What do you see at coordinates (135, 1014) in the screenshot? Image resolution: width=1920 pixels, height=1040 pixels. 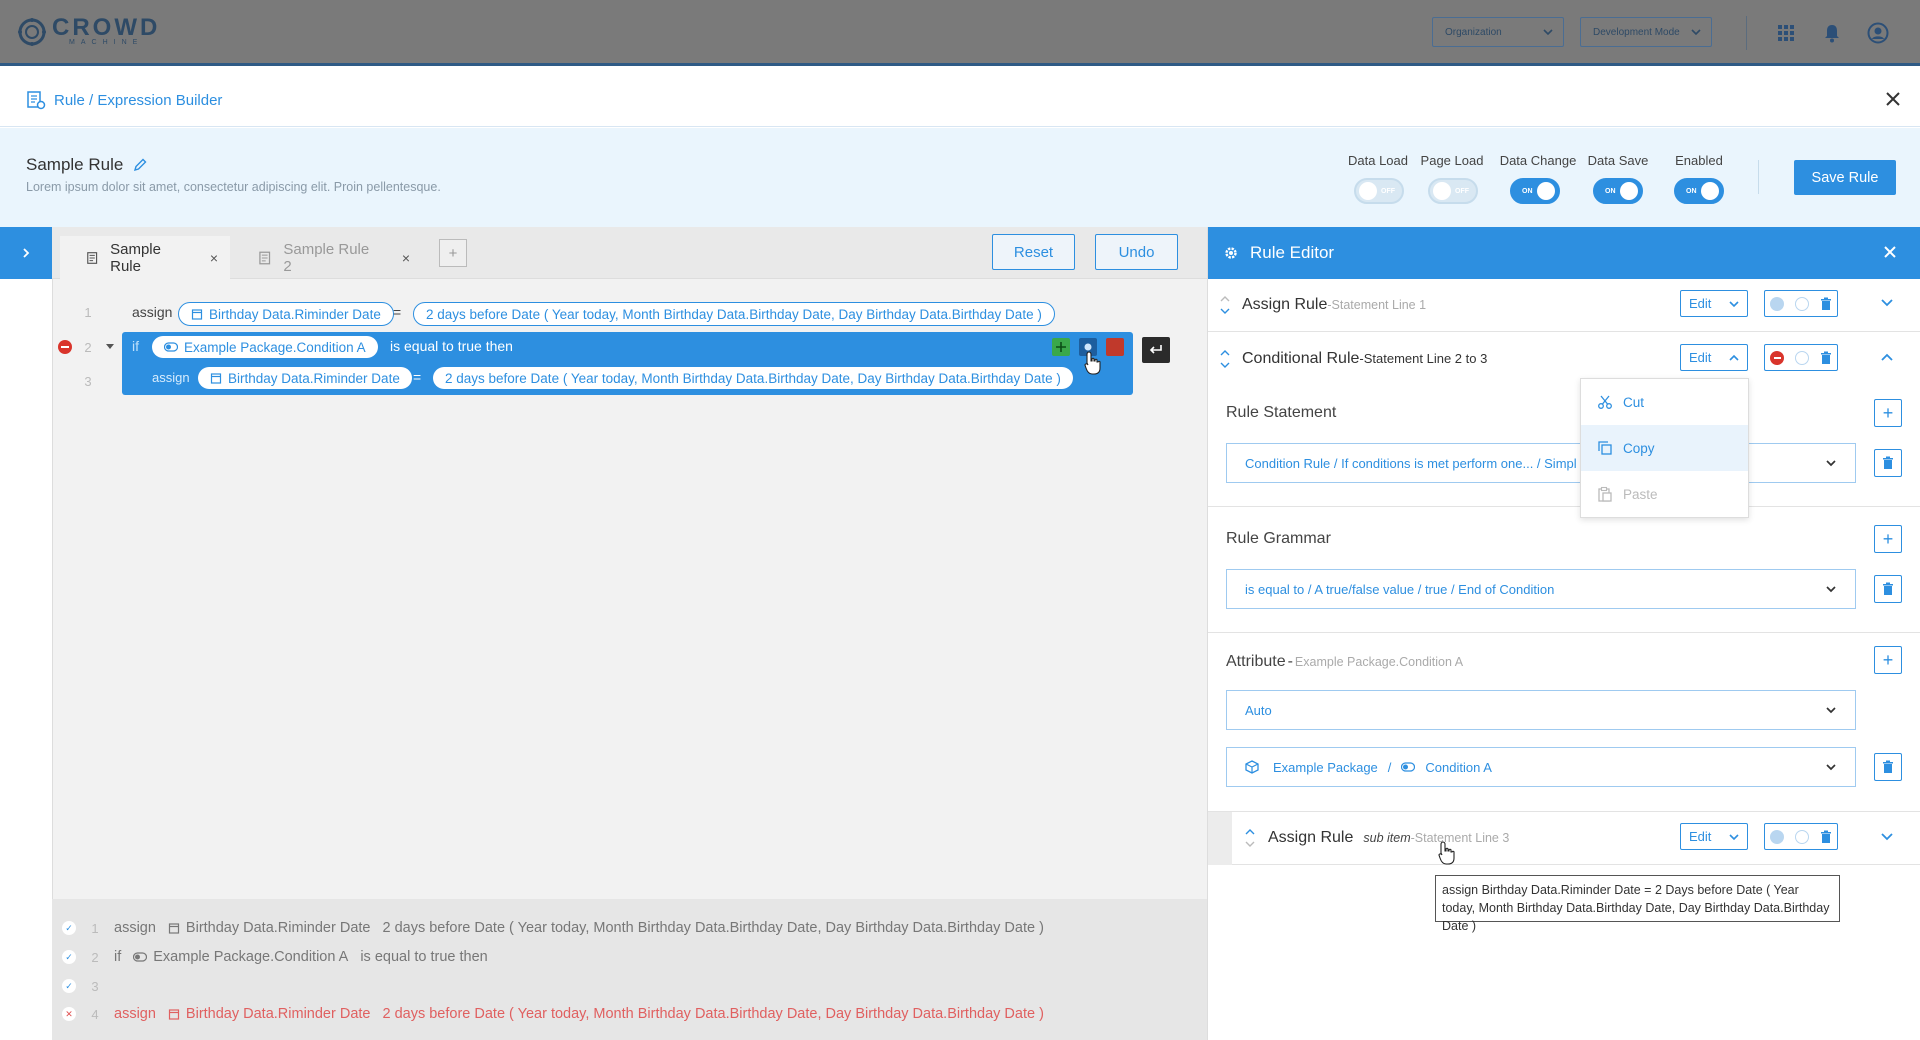 I see `summary-keyword: assign` at bounding box center [135, 1014].